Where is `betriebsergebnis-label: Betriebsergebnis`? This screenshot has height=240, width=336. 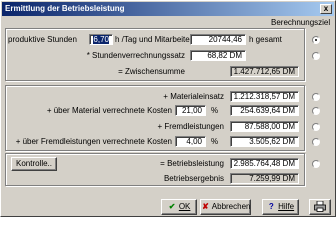 betriebsergebnis-label: Betriebsergebnis is located at coordinates (193, 178).